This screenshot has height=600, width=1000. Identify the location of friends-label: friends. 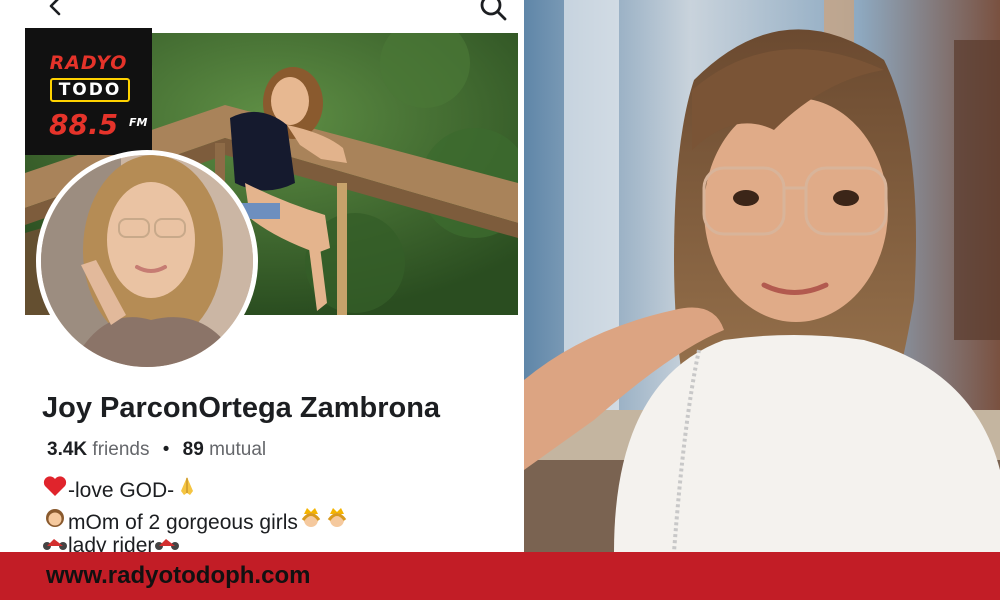
(121, 449).